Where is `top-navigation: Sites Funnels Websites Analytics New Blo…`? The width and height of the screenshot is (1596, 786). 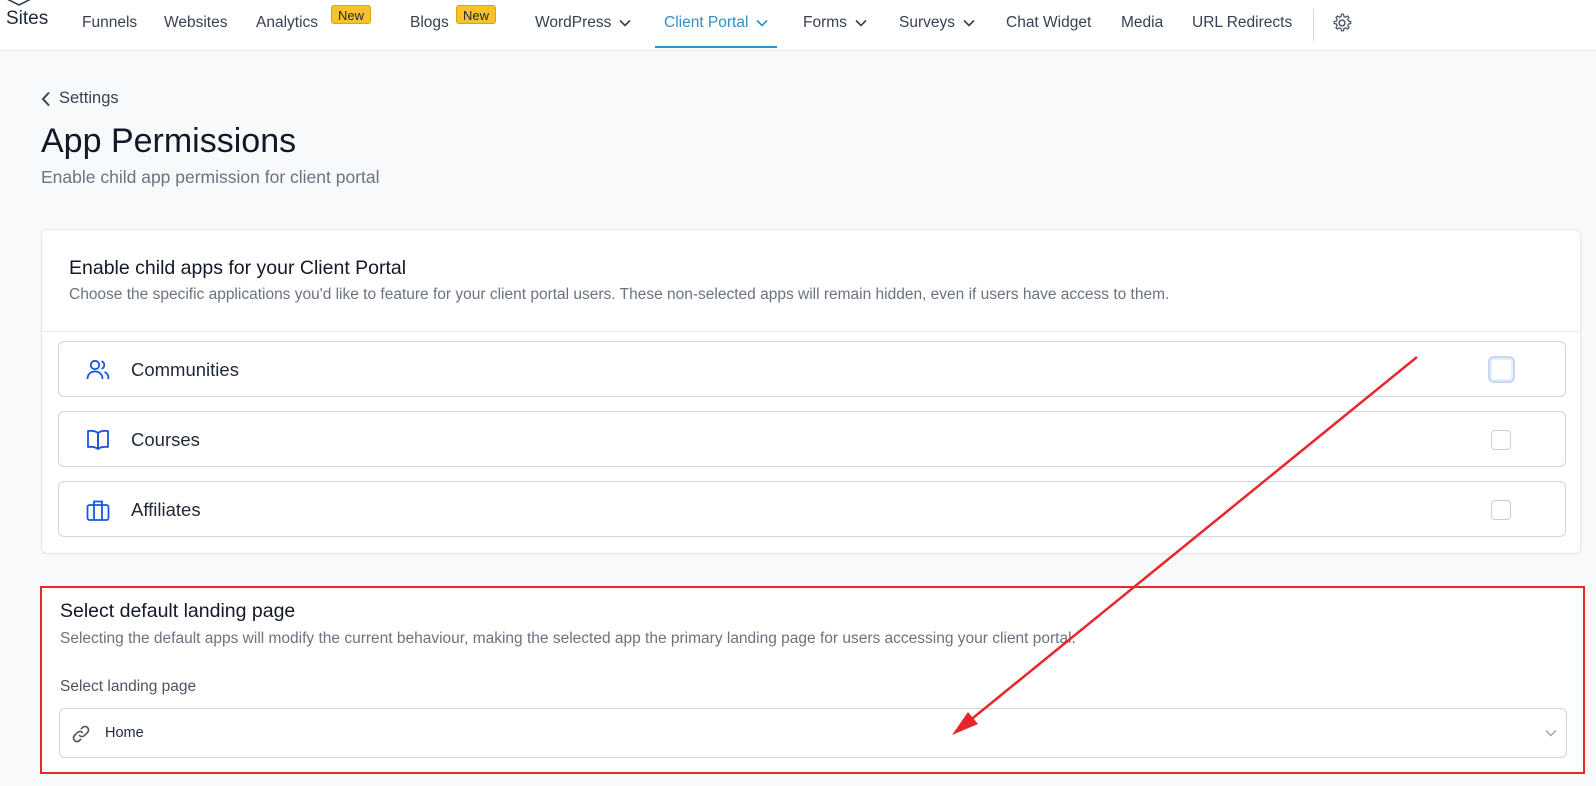
top-navigation: Sites Funnels Websites Analytics New Blo… is located at coordinates (798, 25).